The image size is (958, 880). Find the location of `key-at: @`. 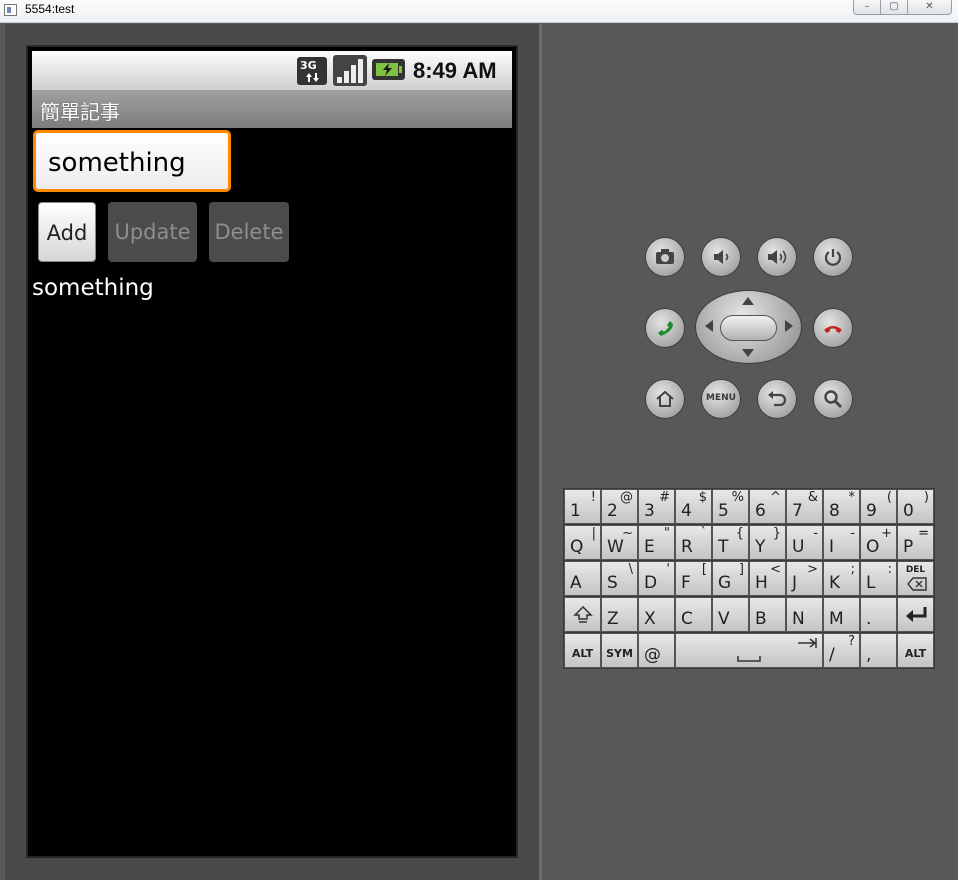

key-at: @ is located at coordinates (656, 650).